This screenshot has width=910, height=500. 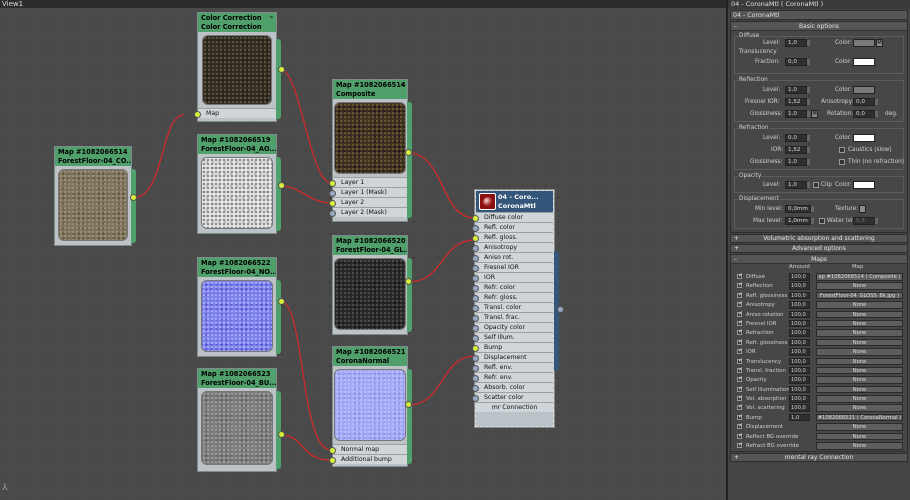 I want to click on thin-checkbox, so click(x=842, y=162).